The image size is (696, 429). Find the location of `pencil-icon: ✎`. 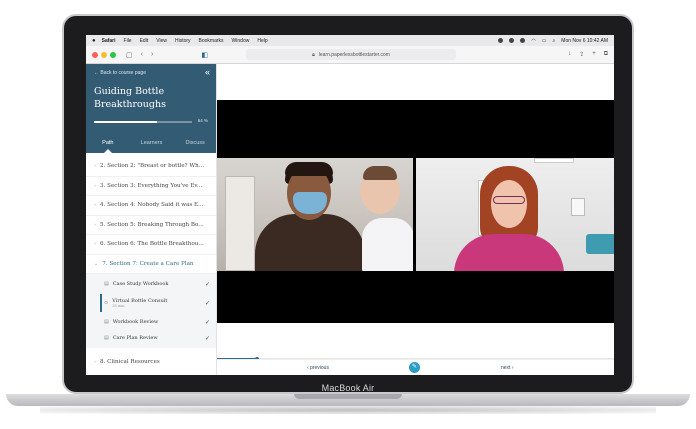

pencil-icon: ✎ is located at coordinates (414, 367).